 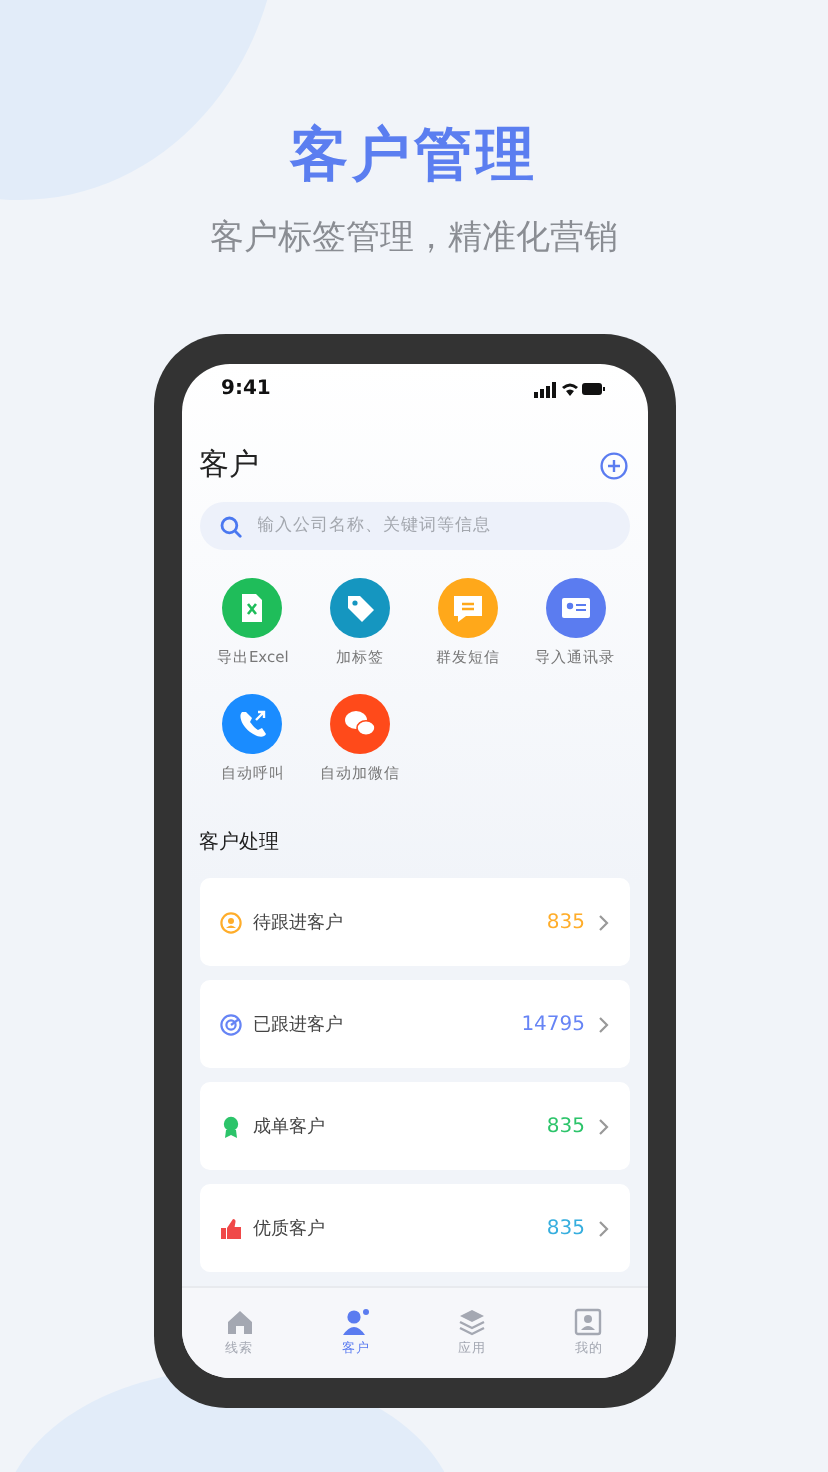 I want to click on headline-subtitle: 客户标签管理，精准化营销, so click(x=414, y=238).